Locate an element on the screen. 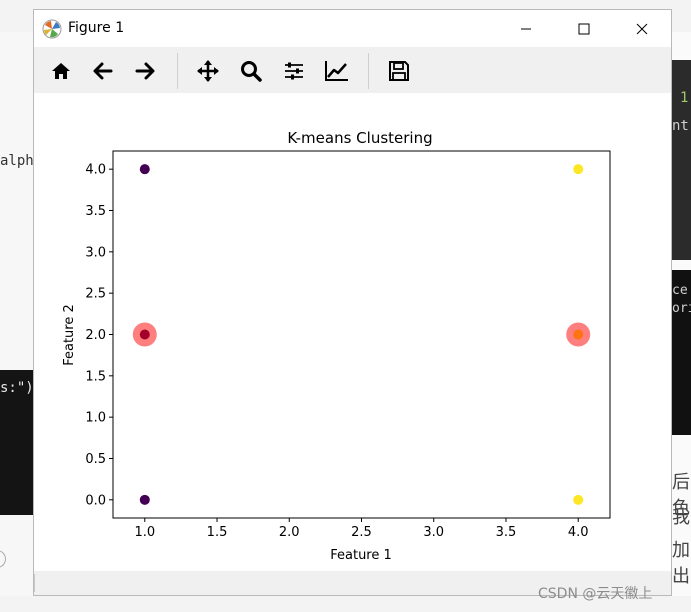 The image size is (691, 612). x-tick-label: 2.0 is located at coordinates (289, 532).